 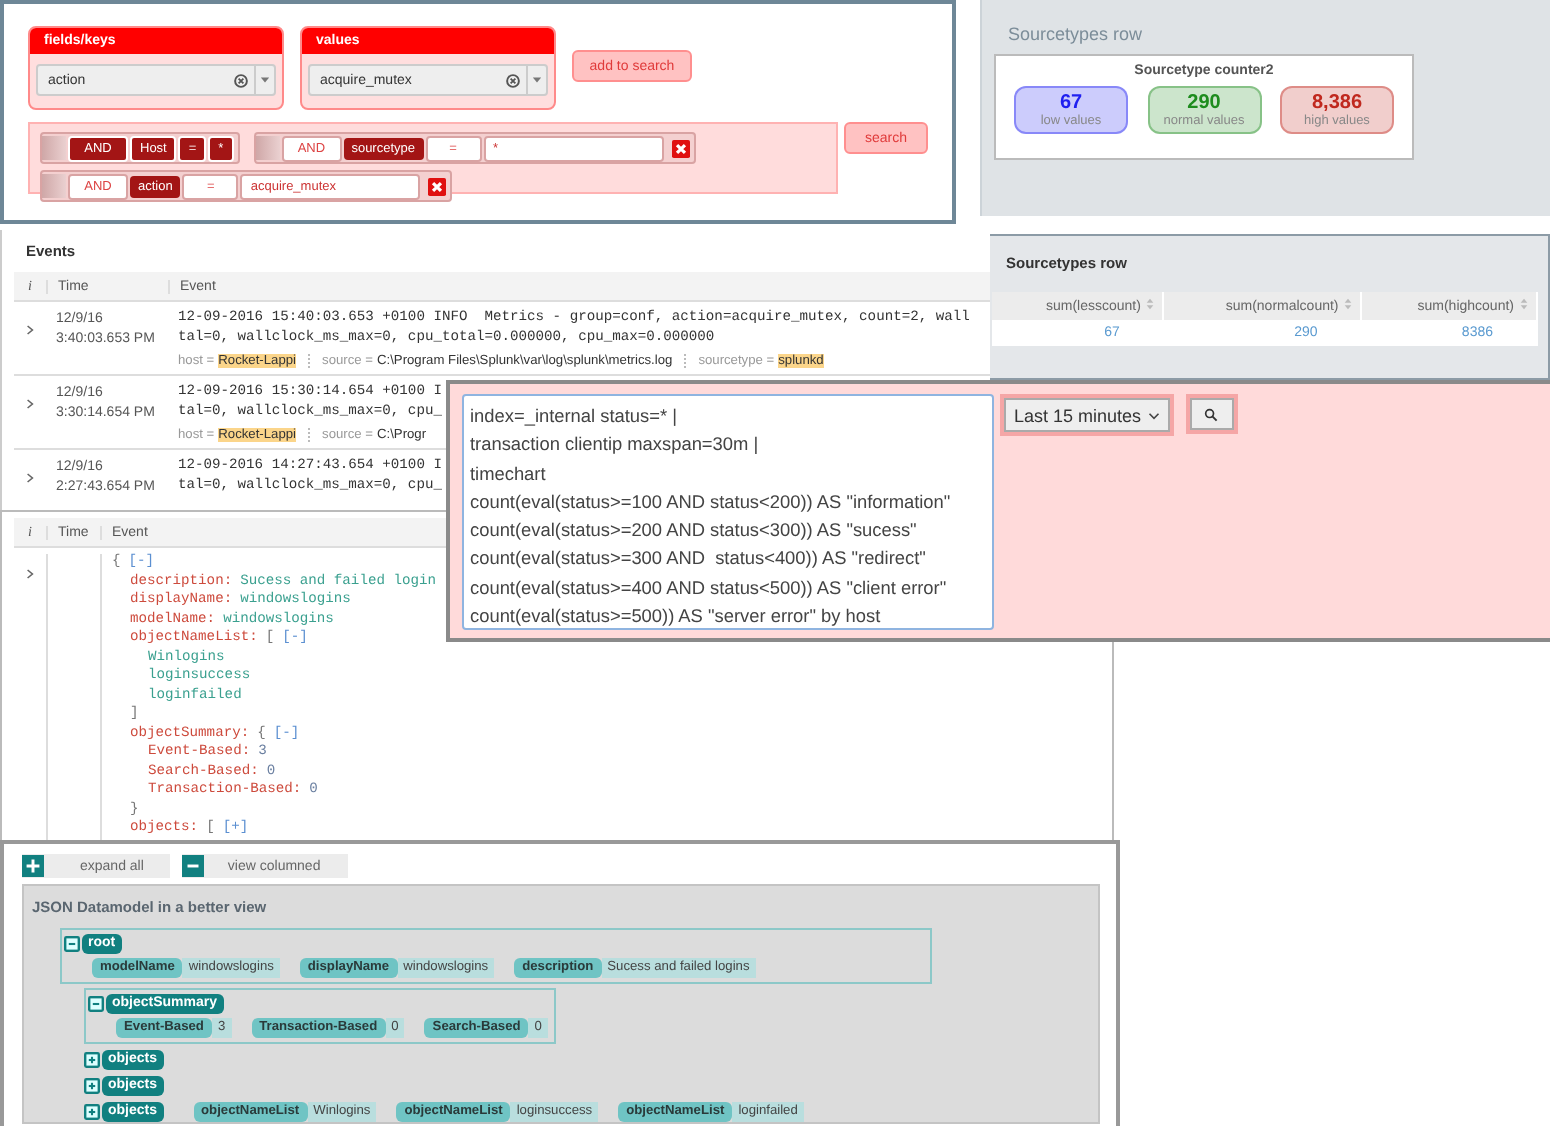 I want to click on plus-icon, so click(x=33, y=866).